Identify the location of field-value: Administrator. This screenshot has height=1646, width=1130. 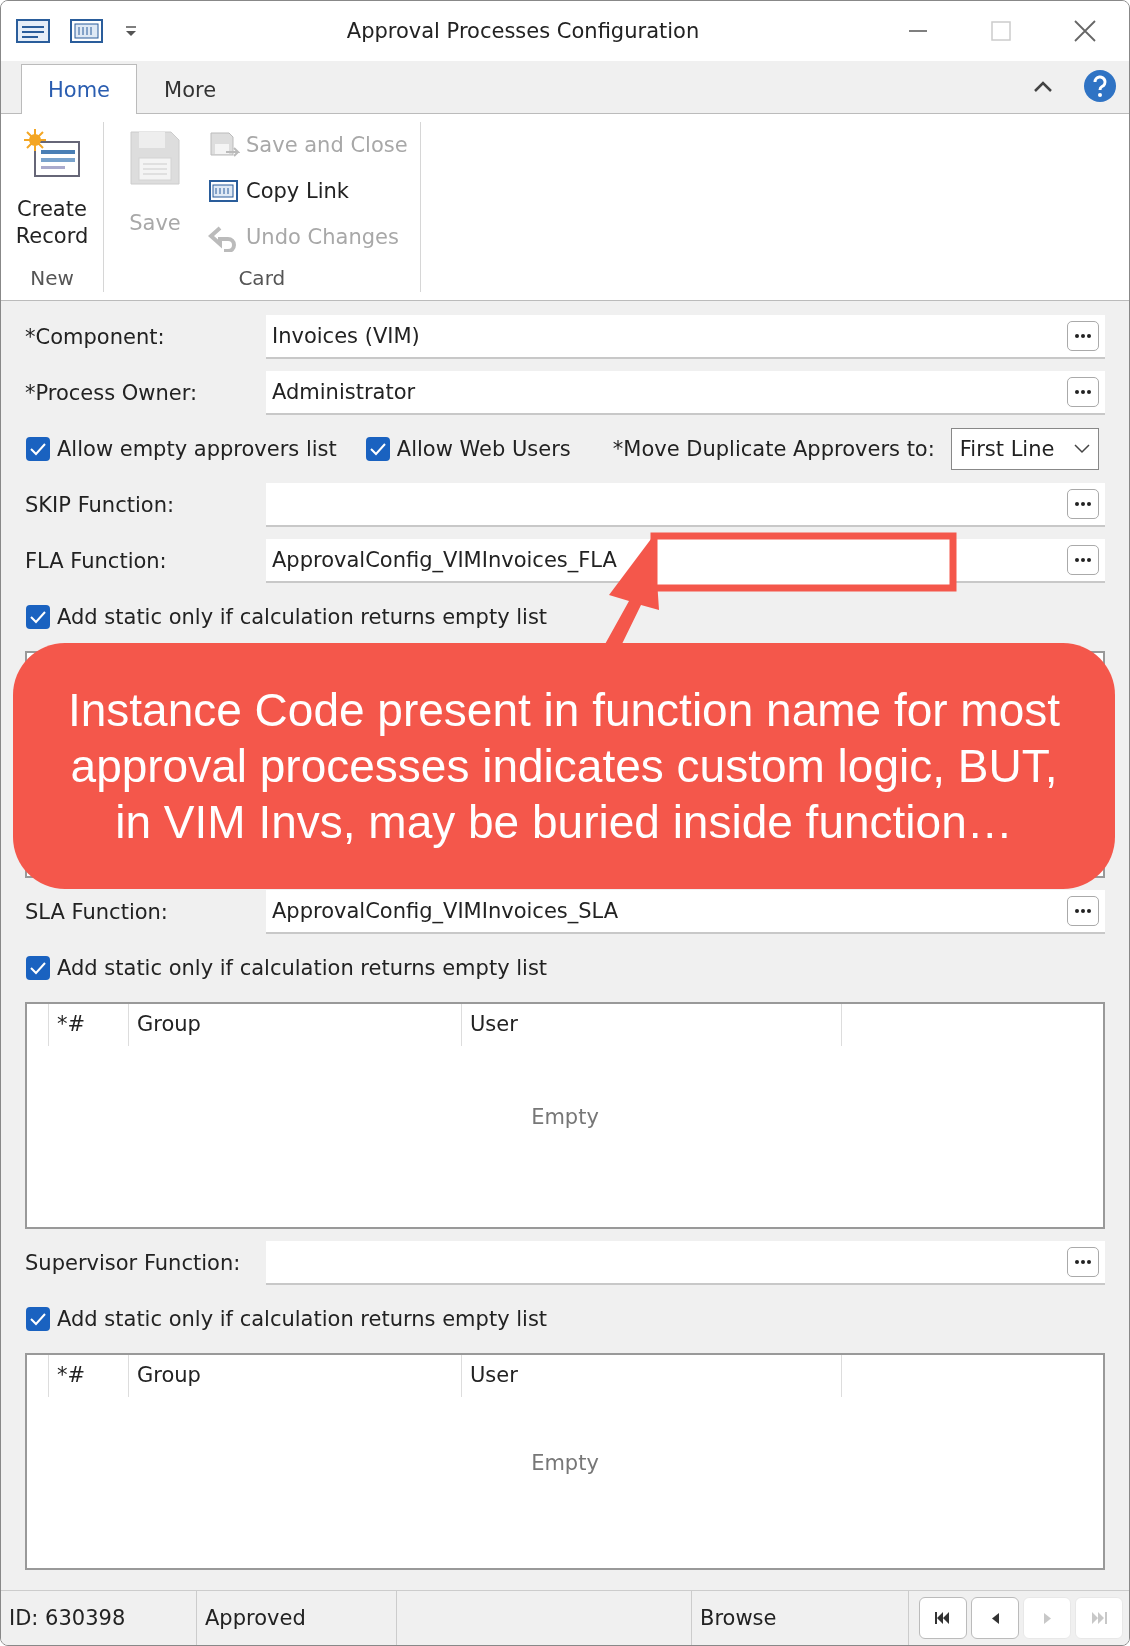
(344, 392).